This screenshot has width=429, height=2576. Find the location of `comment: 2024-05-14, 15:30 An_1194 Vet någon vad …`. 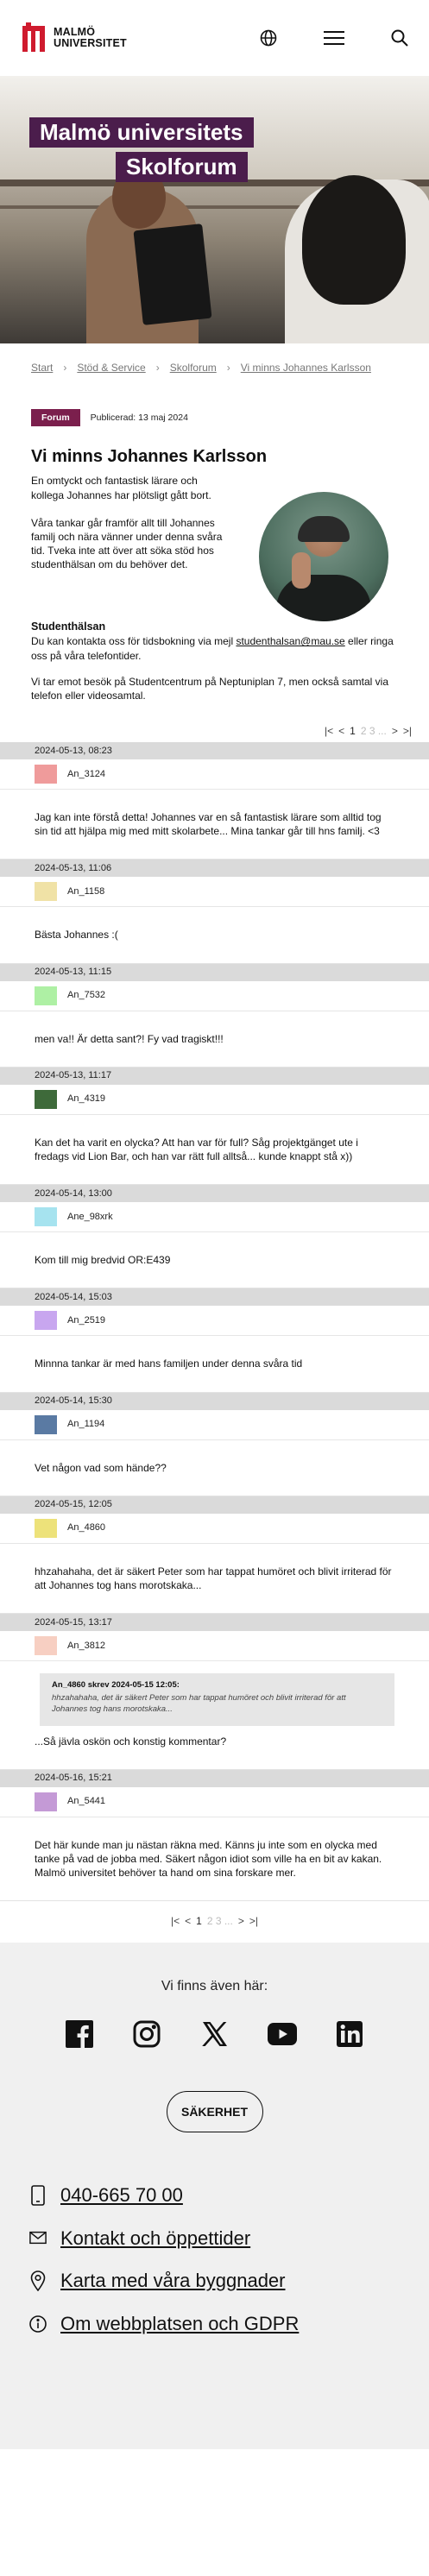

comment: 2024-05-14, 15:30 An_1194 Vet någon vad … is located at coordinates (214, 1444).